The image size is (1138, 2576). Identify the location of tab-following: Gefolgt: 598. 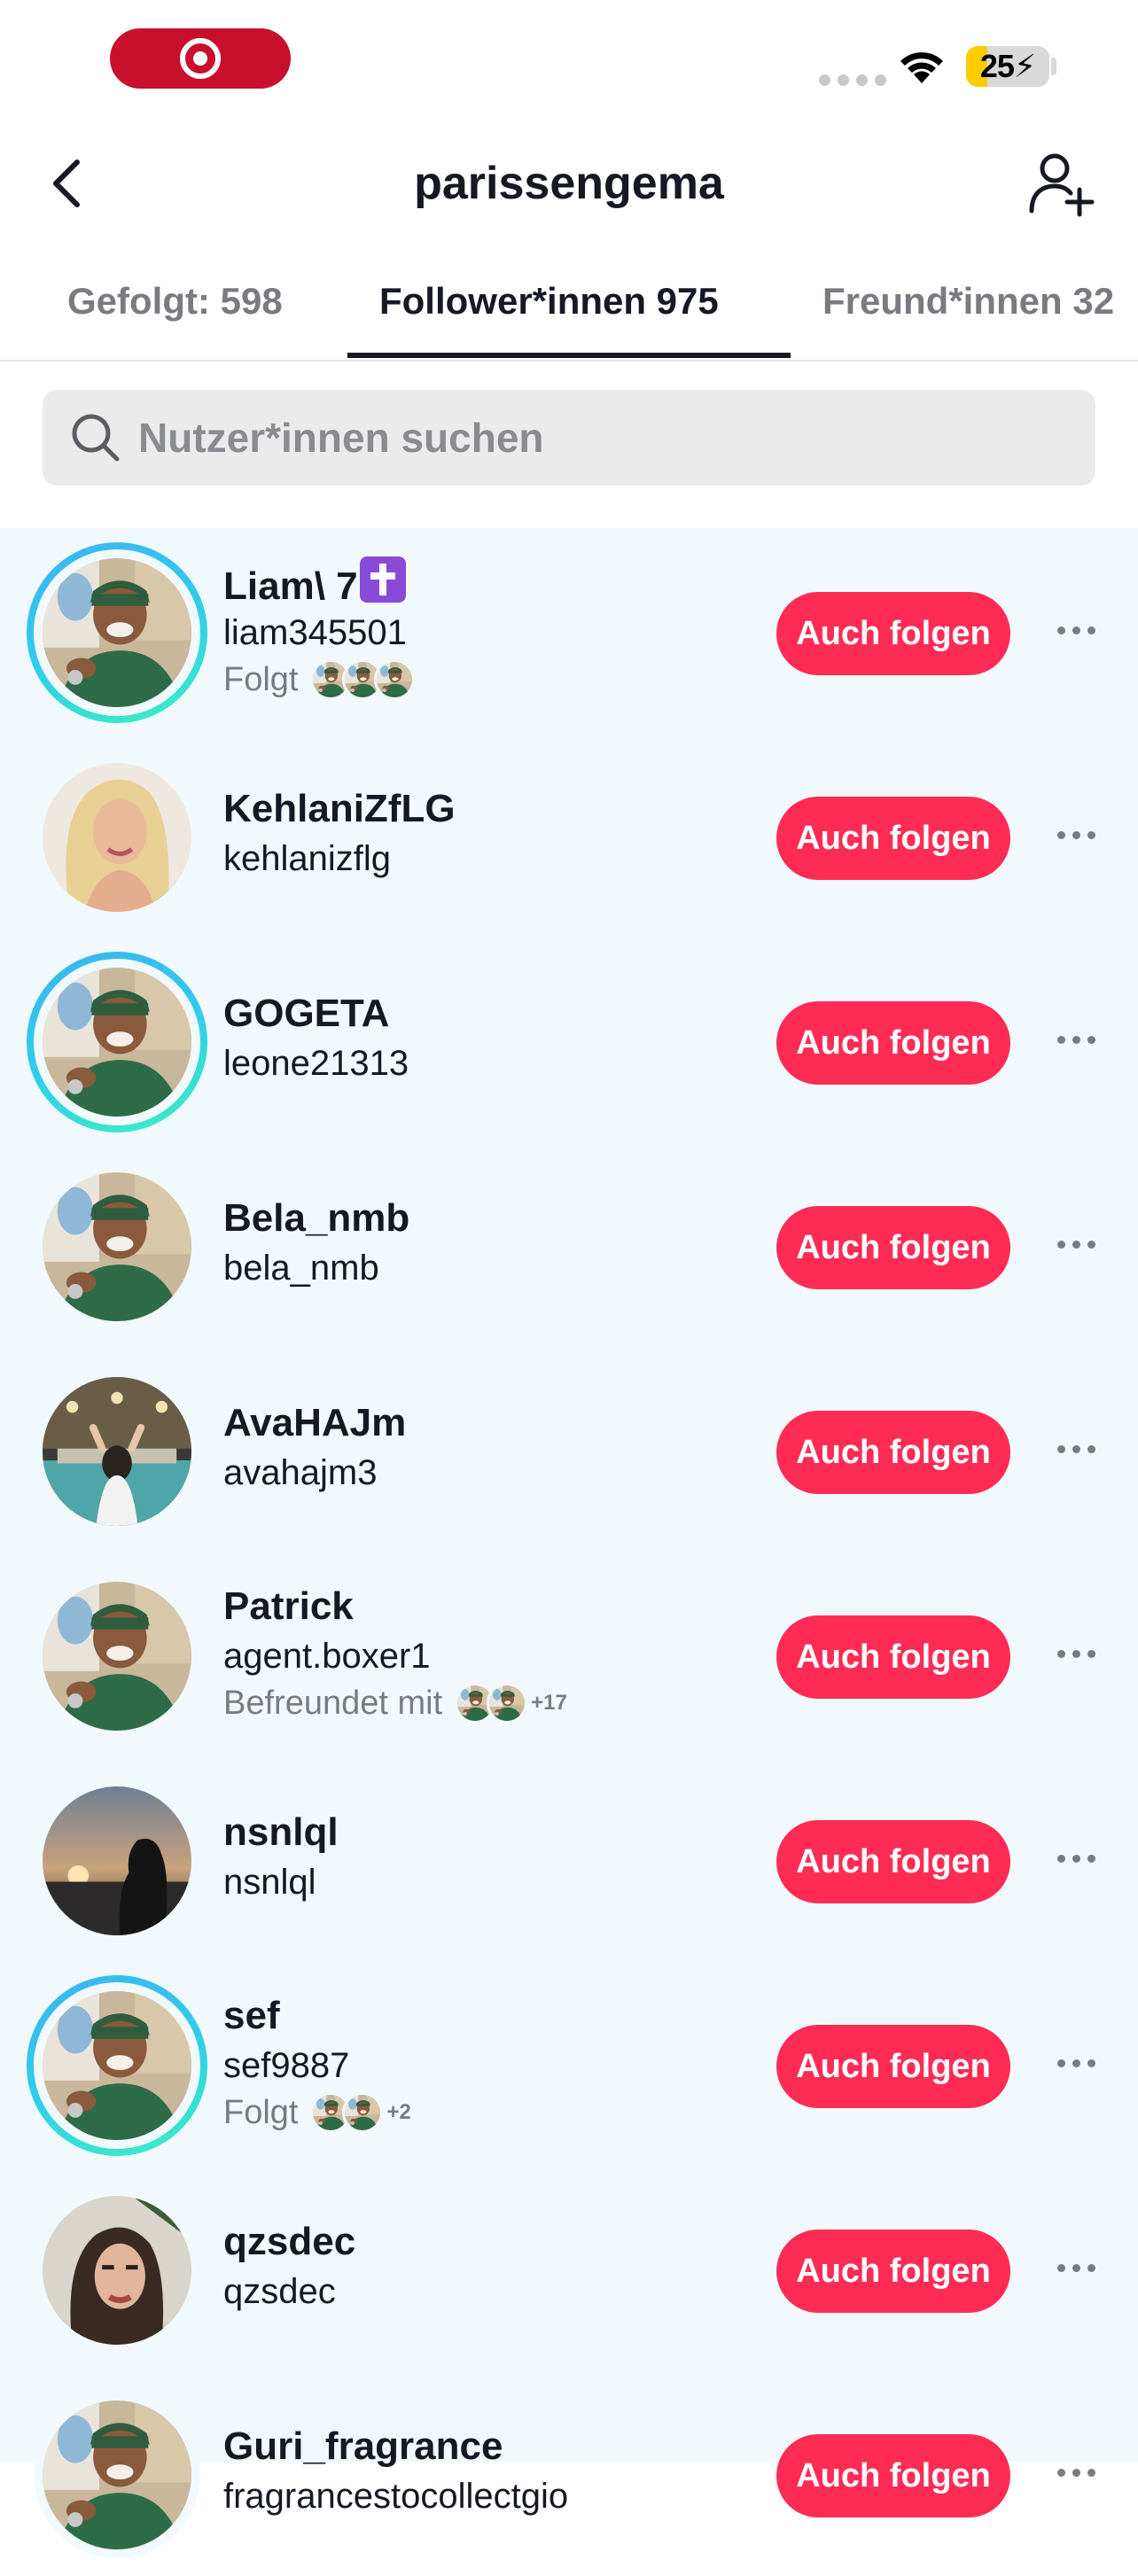
(175, 302).